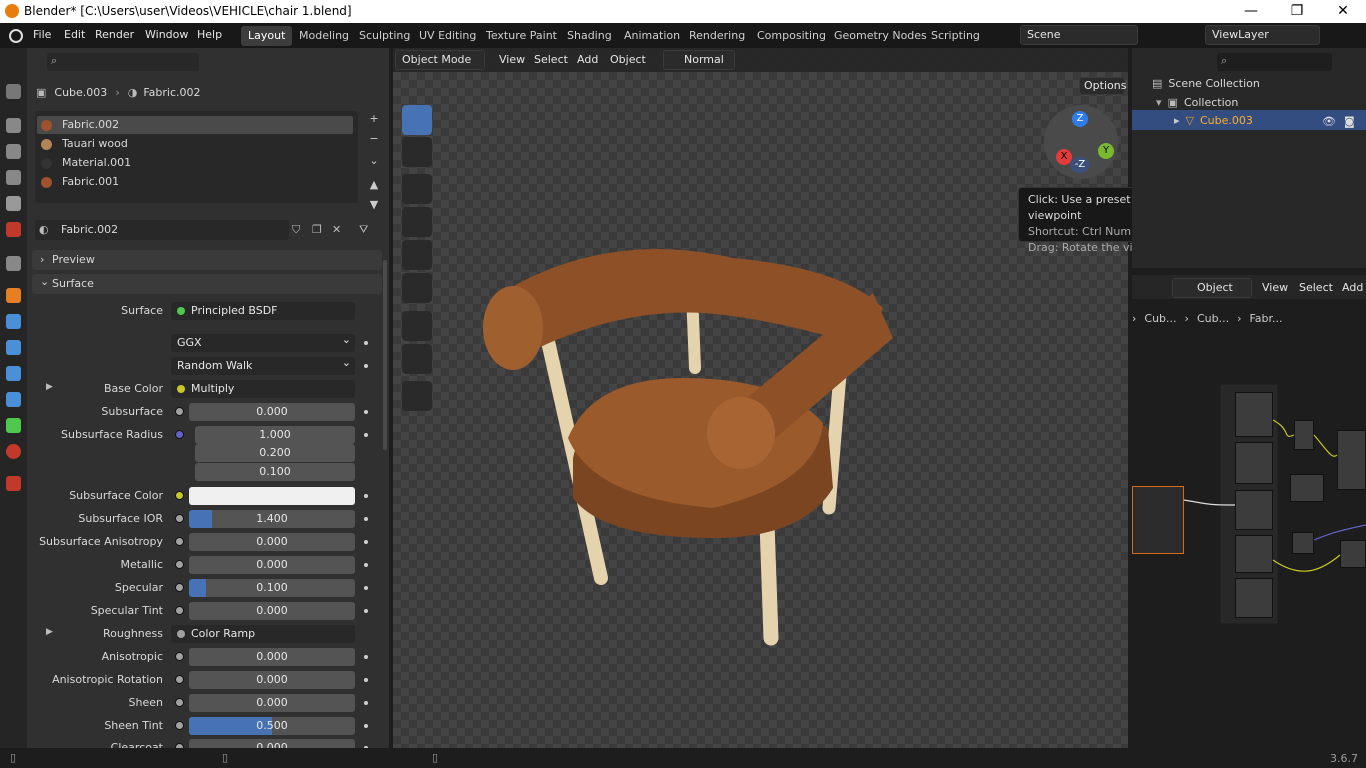 Image resolution: width=1366 pixels, height=768 pixels. Describe the element at coordinates (13, 483) in the screenshot. I see `texture-tab-icon` at that location.